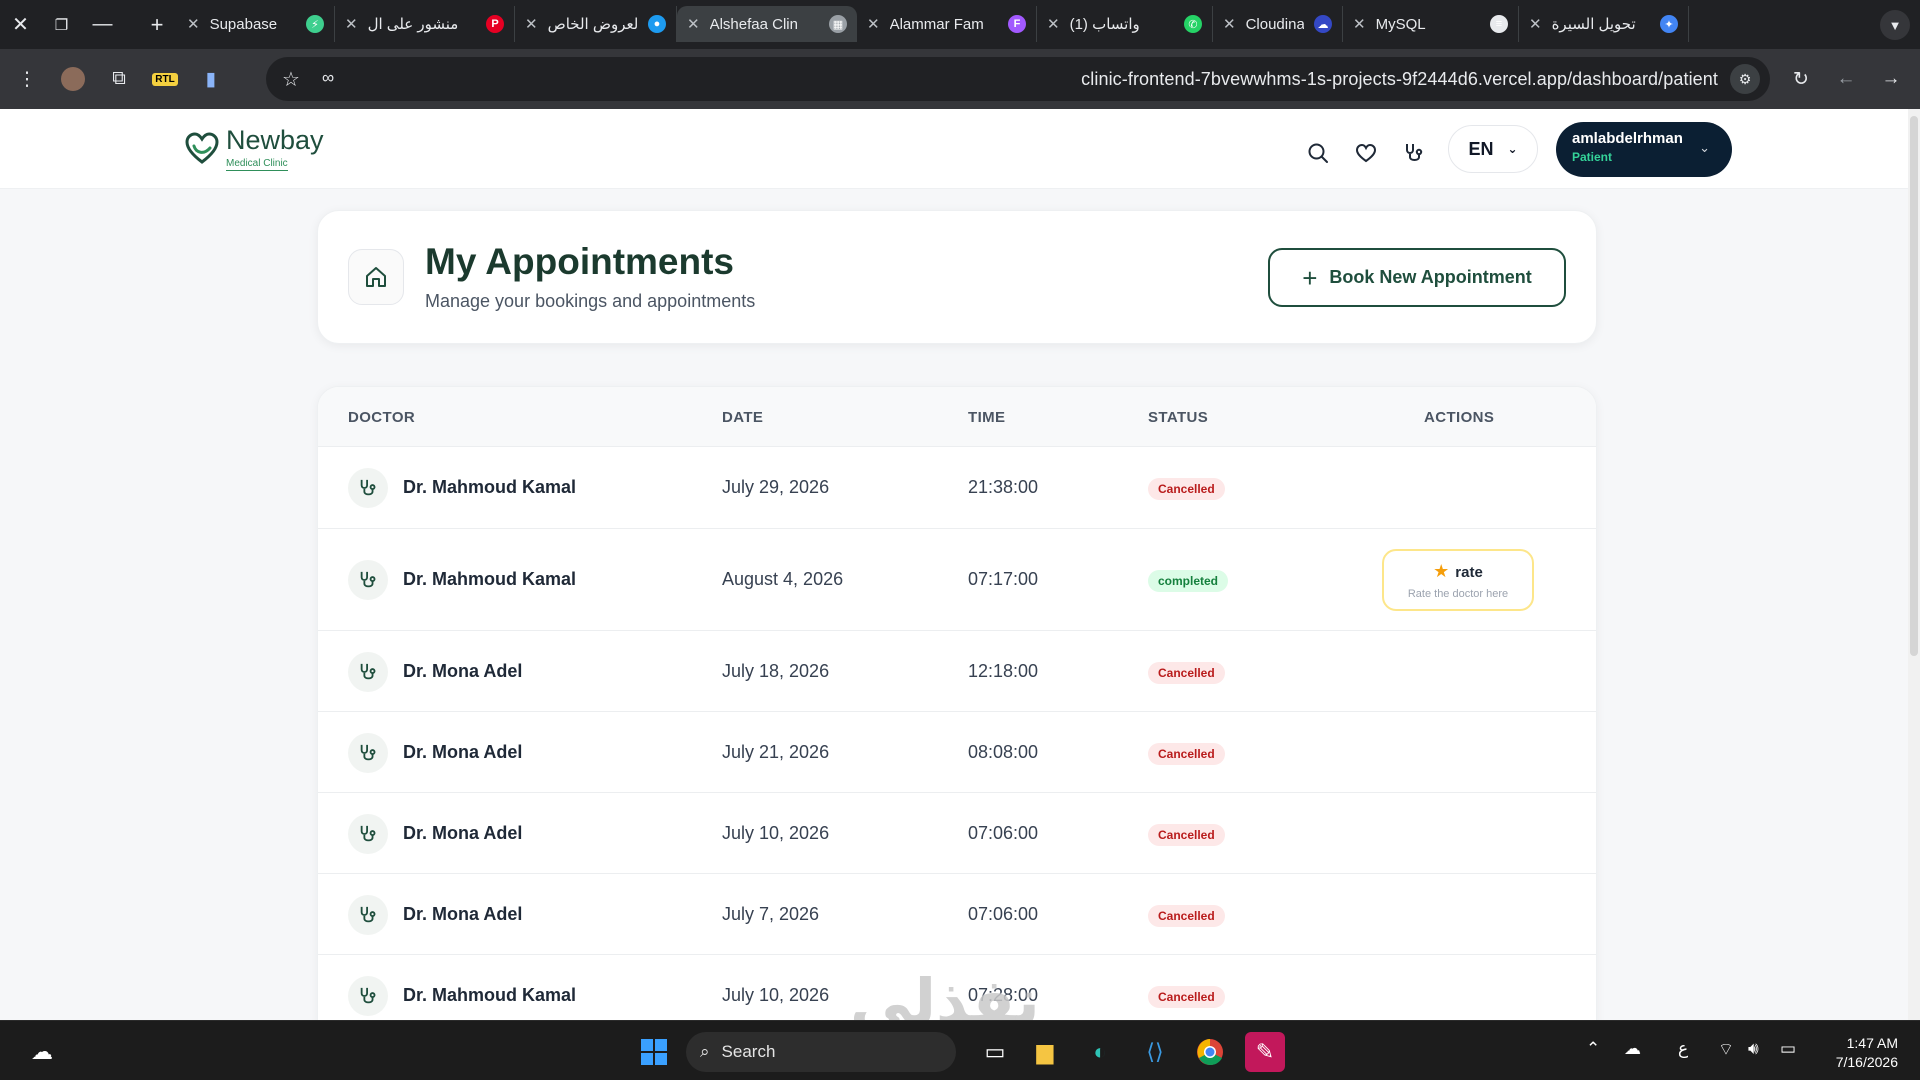  I want to click on vscode-icon: ⟨⟩, so click(1155, 1052).